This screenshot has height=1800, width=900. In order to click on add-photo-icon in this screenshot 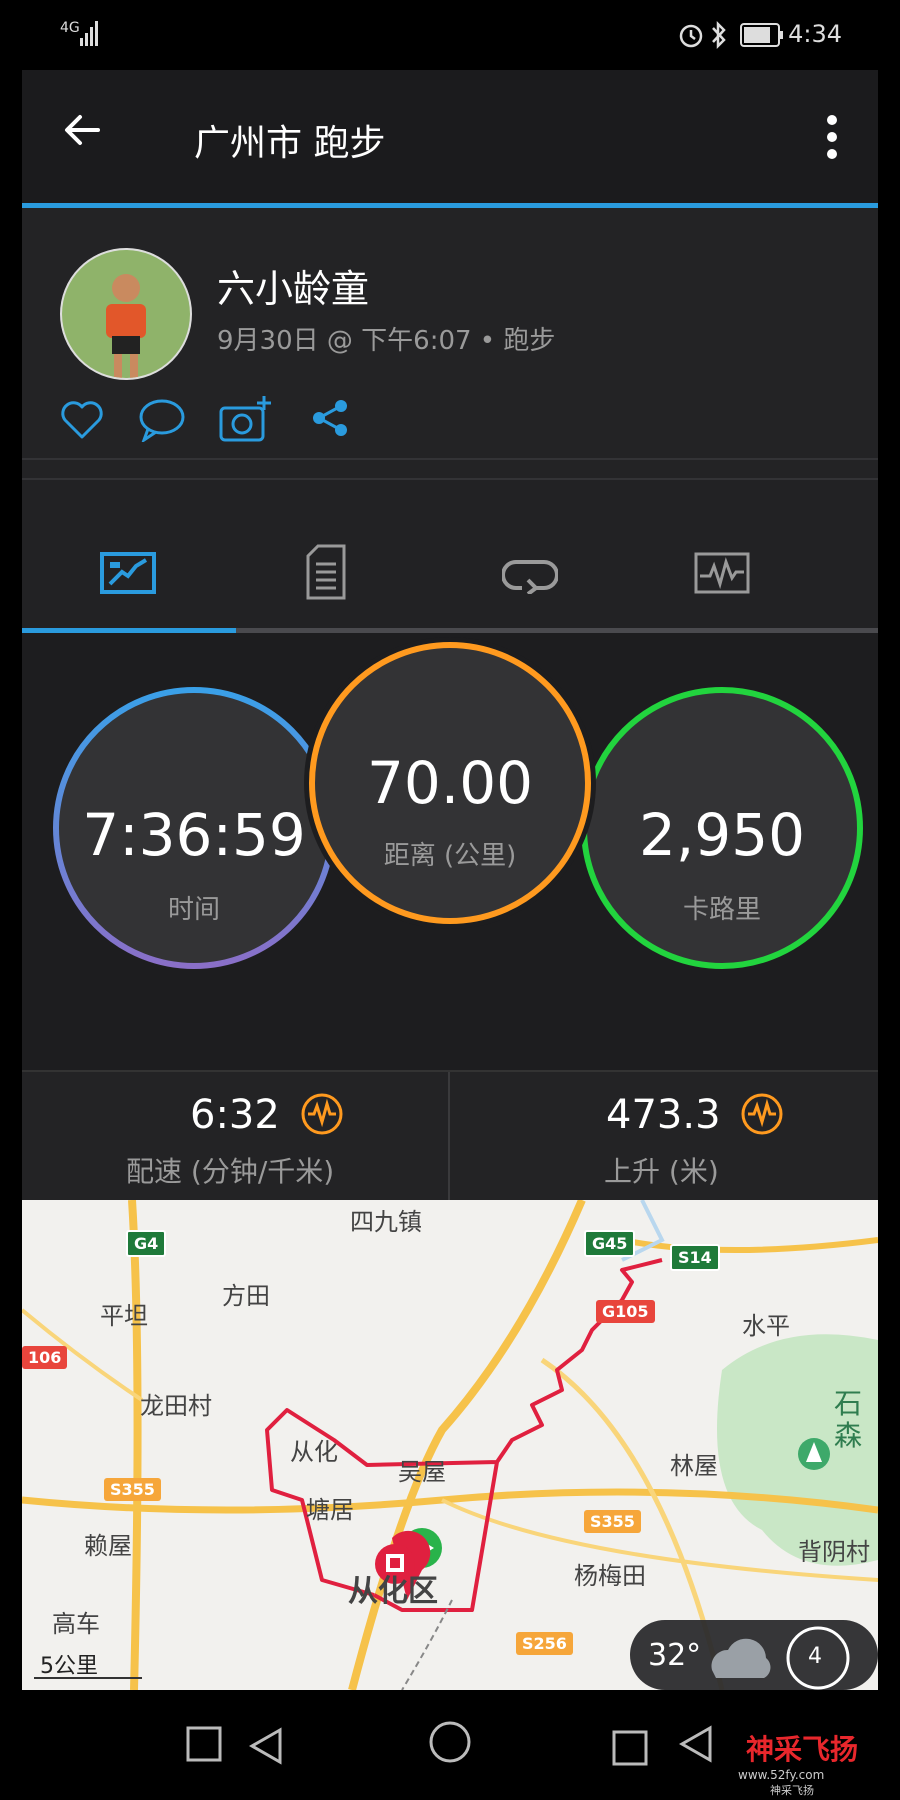, I will do `click(246, 419)`.